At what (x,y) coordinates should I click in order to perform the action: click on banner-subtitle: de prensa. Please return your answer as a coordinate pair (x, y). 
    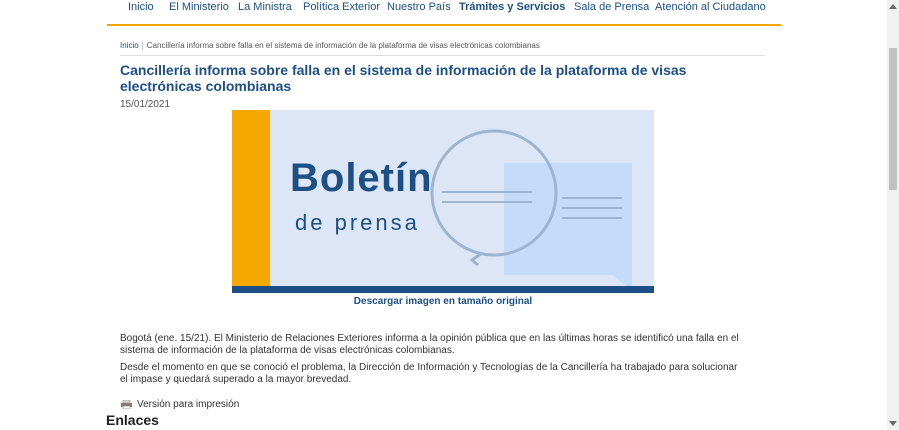
    Looking at the image, I should click on (357, 222).